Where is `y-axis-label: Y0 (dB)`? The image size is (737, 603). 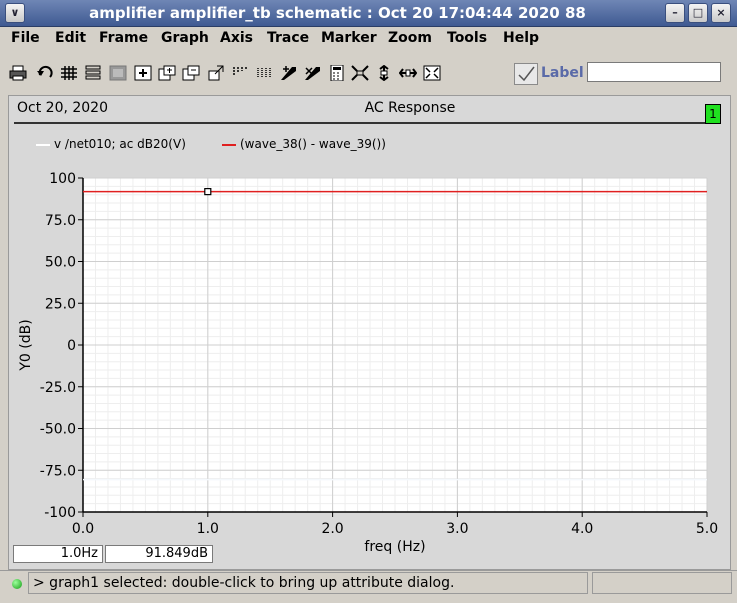
y-axis-label: Y0 (dB) is located at coordinates (26, 345).